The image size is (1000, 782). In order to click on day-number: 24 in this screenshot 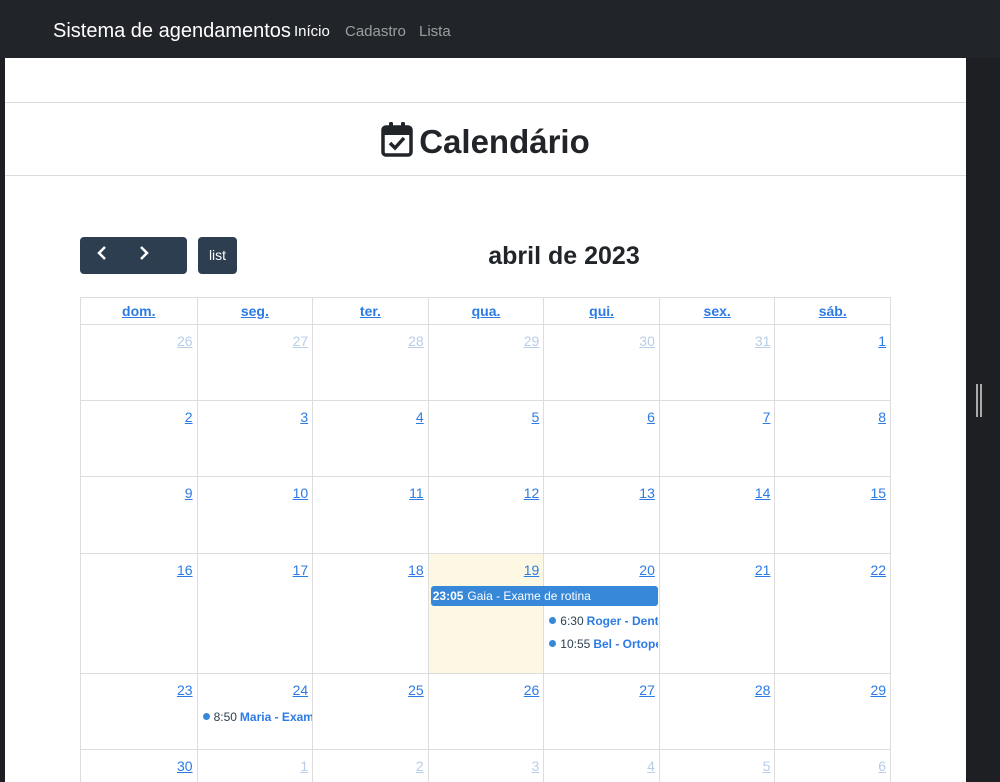, I will do `click(301, 690)`.